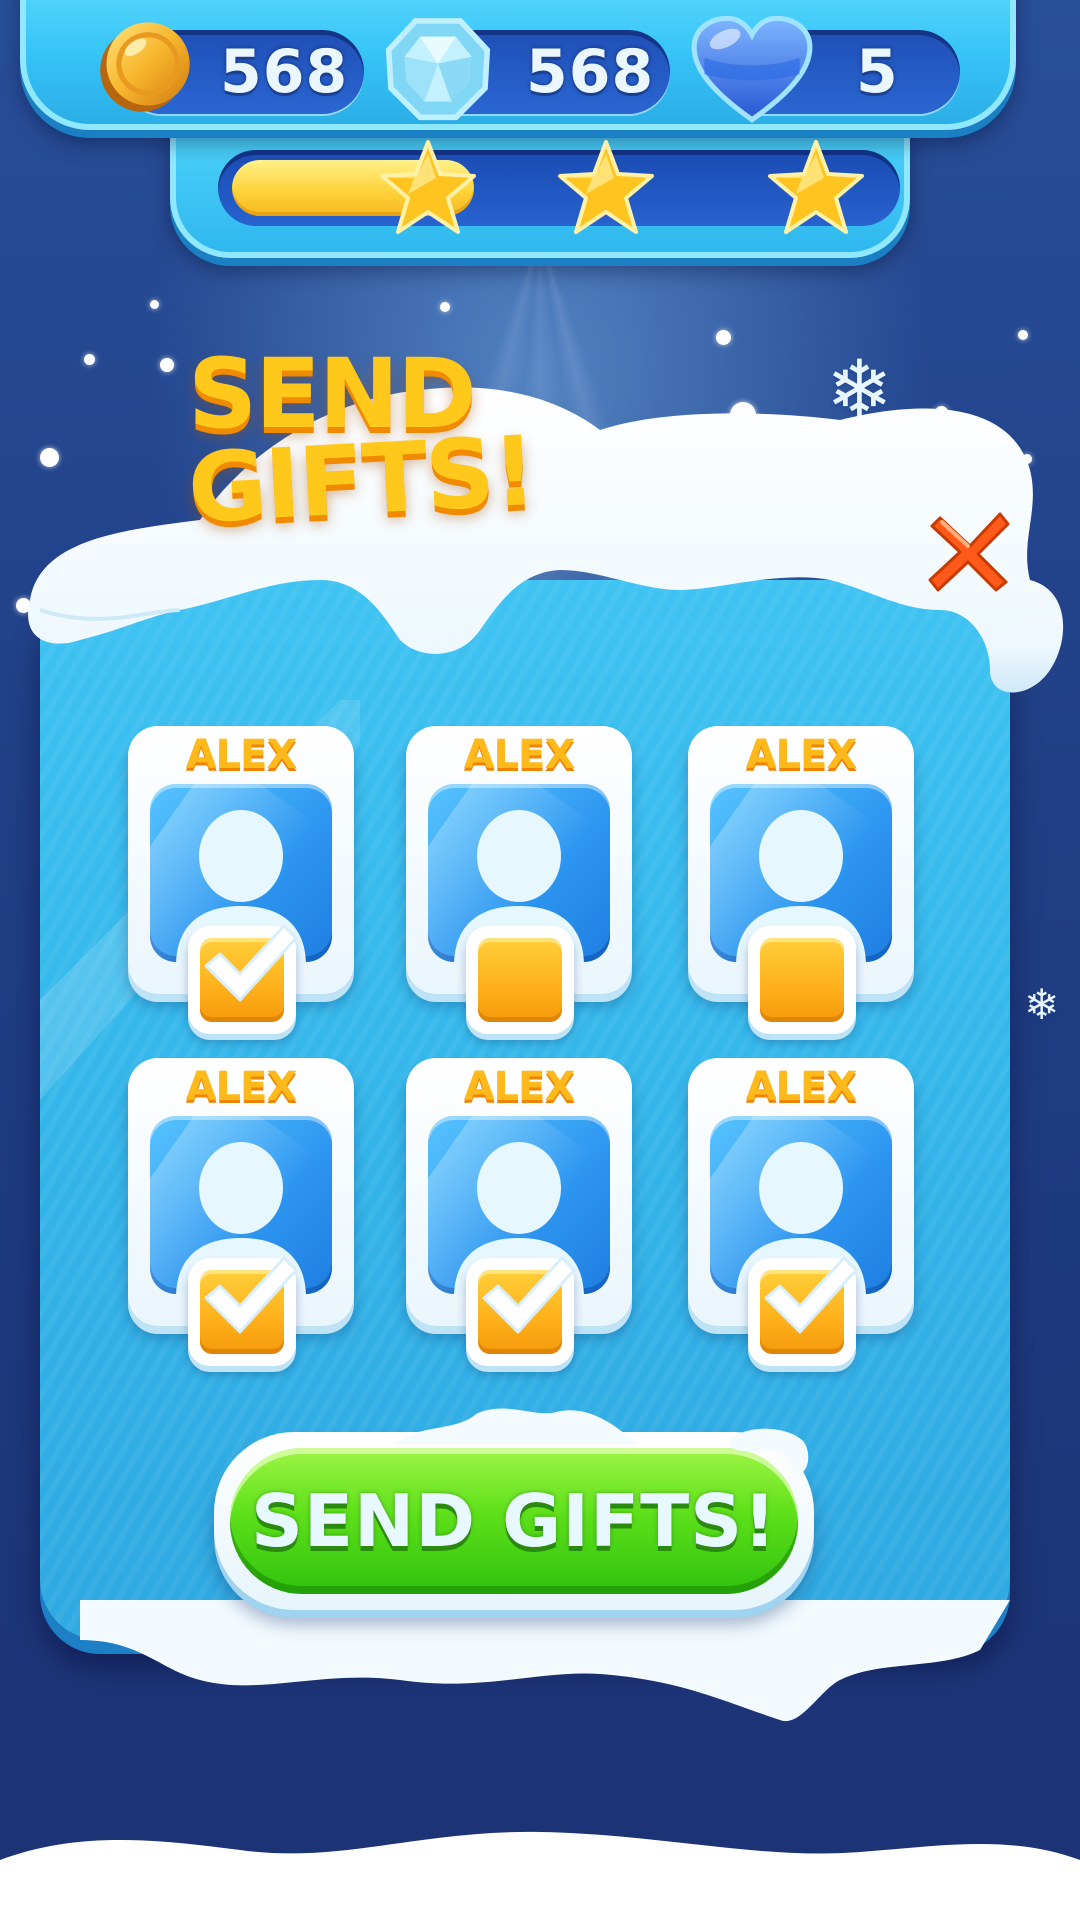 The width and height of the screenshot is (1080, 1920). Describe the element at coordinates (438, 69) in the screenshot. I see `gem-icon` at that location.